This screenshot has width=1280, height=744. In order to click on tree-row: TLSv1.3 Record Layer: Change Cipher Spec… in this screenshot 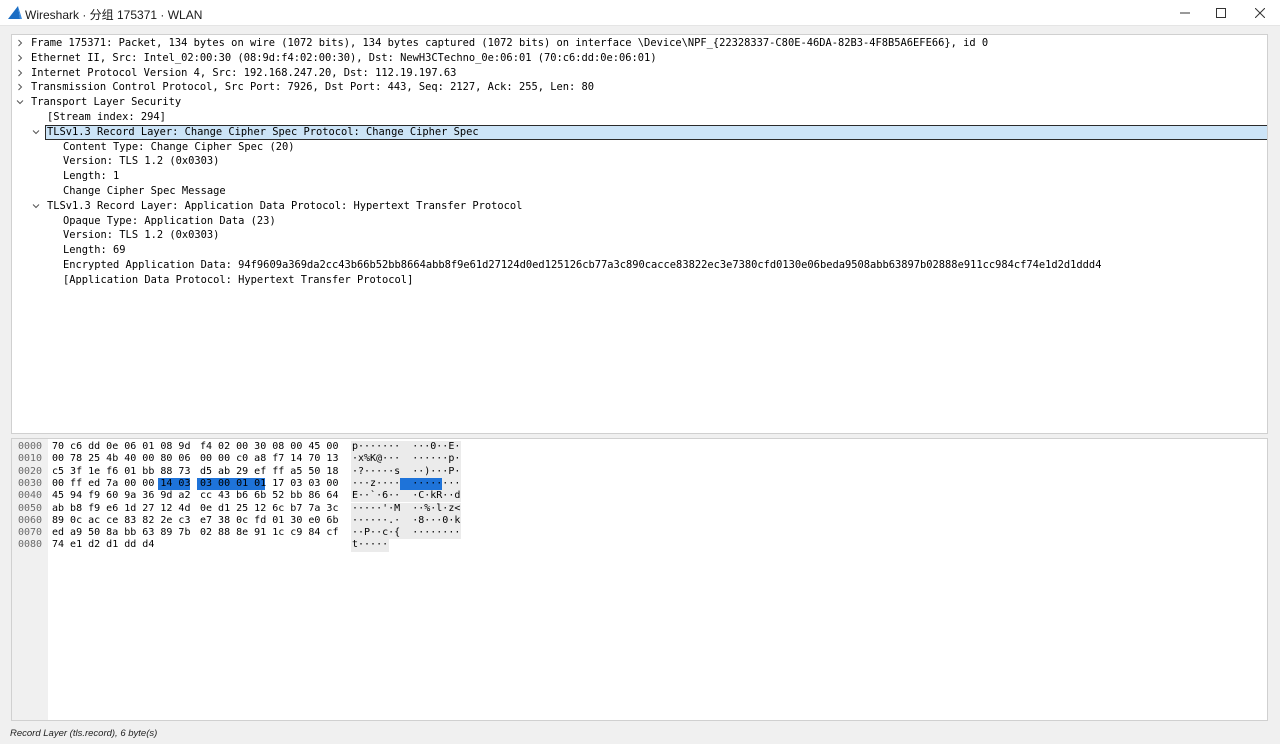, I will do `click(639, 132)`.